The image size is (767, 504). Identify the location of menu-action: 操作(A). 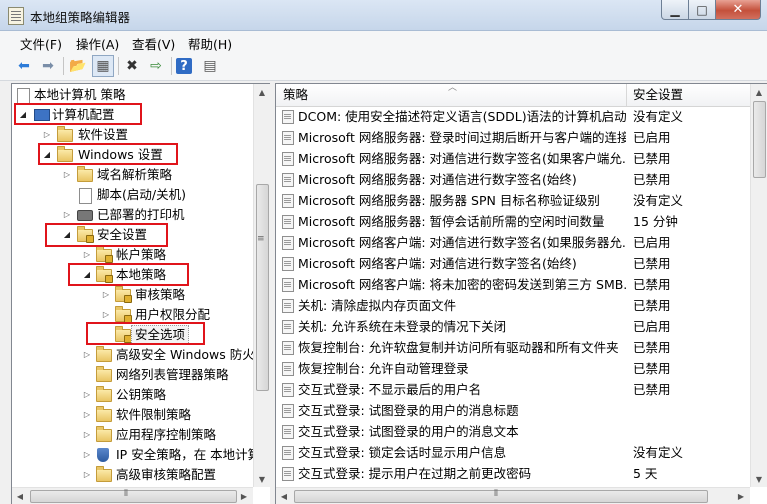
(97, 43).